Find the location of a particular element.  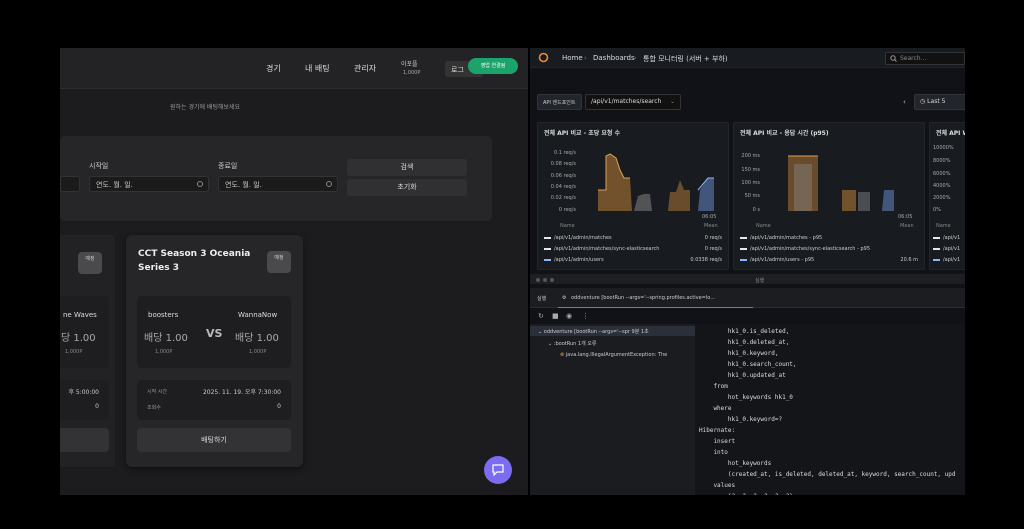

window-zoom-dot is located at coordinates (552, 280).